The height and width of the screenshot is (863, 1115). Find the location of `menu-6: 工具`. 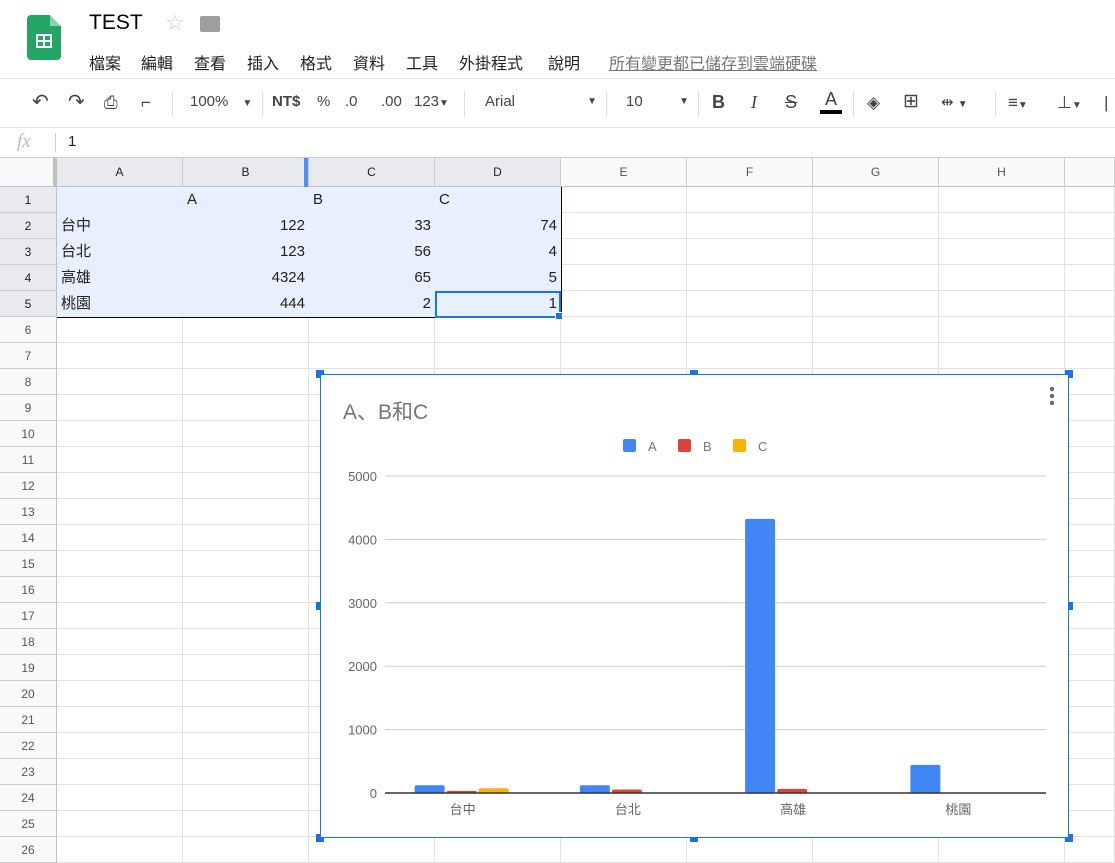

menu-6: 工具 is located at coordinates (422, 62).